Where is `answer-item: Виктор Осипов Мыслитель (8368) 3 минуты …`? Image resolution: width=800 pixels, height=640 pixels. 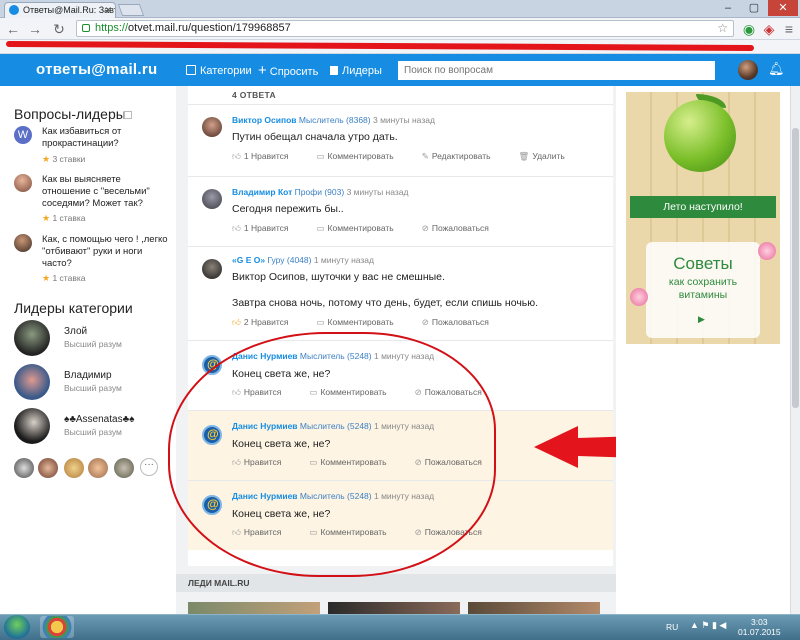 answer-item: Виктор Осипов Мыслитель (8368) 3 минуты … is located at coordinates (400, 138).